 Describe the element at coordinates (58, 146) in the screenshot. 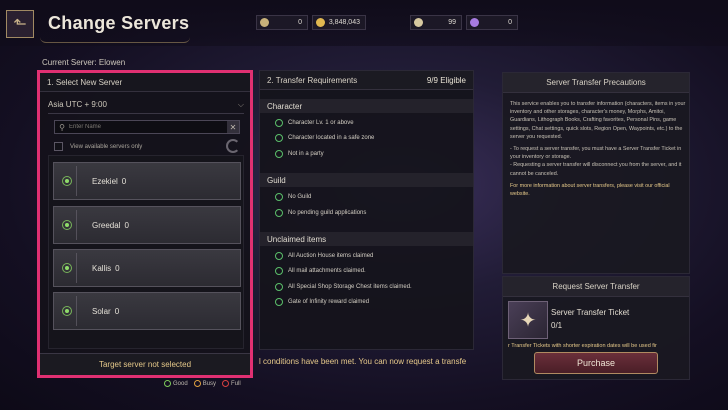

I see `checkbox` at that location.